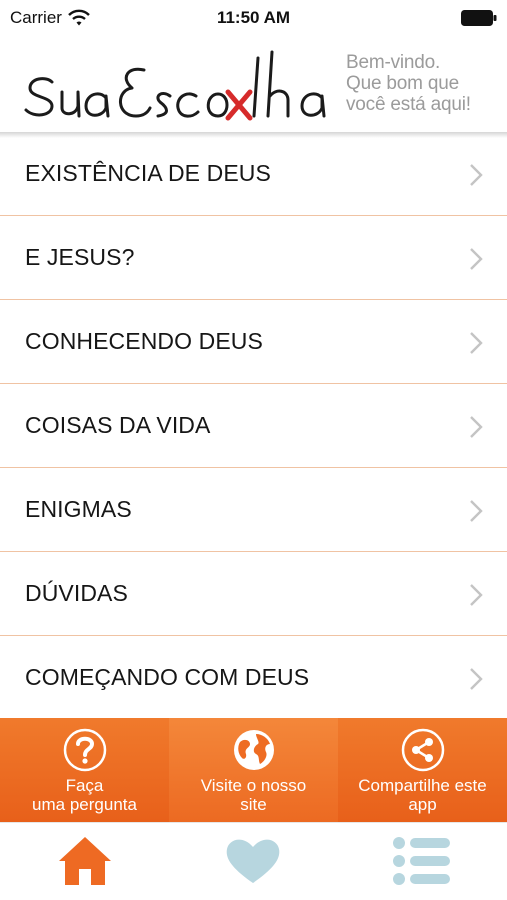  Describe the element at coordinates (422, 750) in the screenshot. I see `share-icon` at that location.